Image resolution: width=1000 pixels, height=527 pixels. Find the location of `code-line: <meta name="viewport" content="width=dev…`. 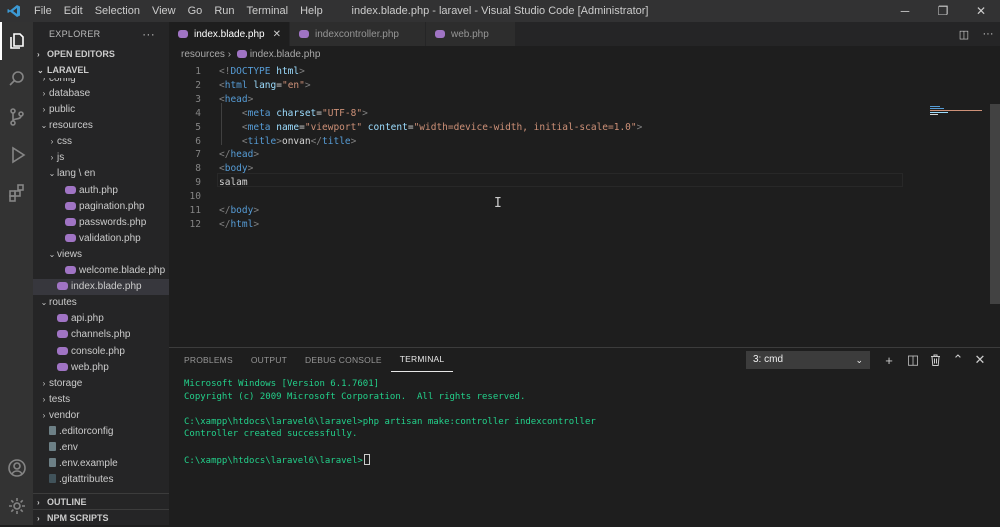

code-line: <meta name="viewport" content="width=dev… is located at coordinates (430, 127).